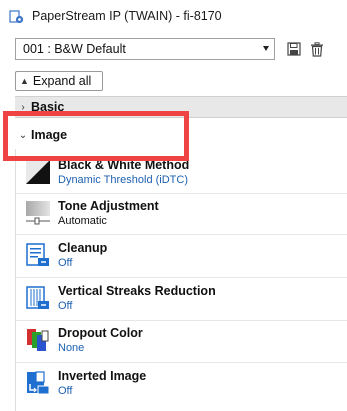 The image size is (347, 411). Describe the element at coordinates (145, 49) in the screenshot. I see `profile-dropdown: 001 : B&W Default` at that location.